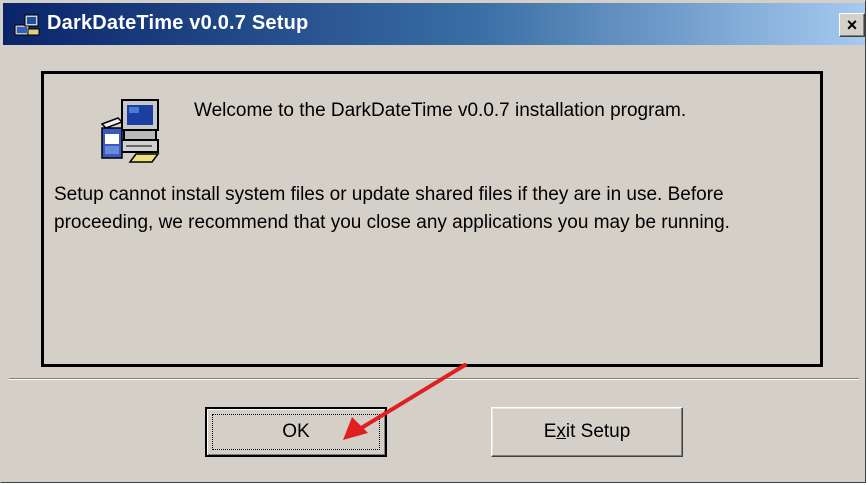 The image size is (868, 485). I want to click on computer-setup-icon, so click(130, 131).